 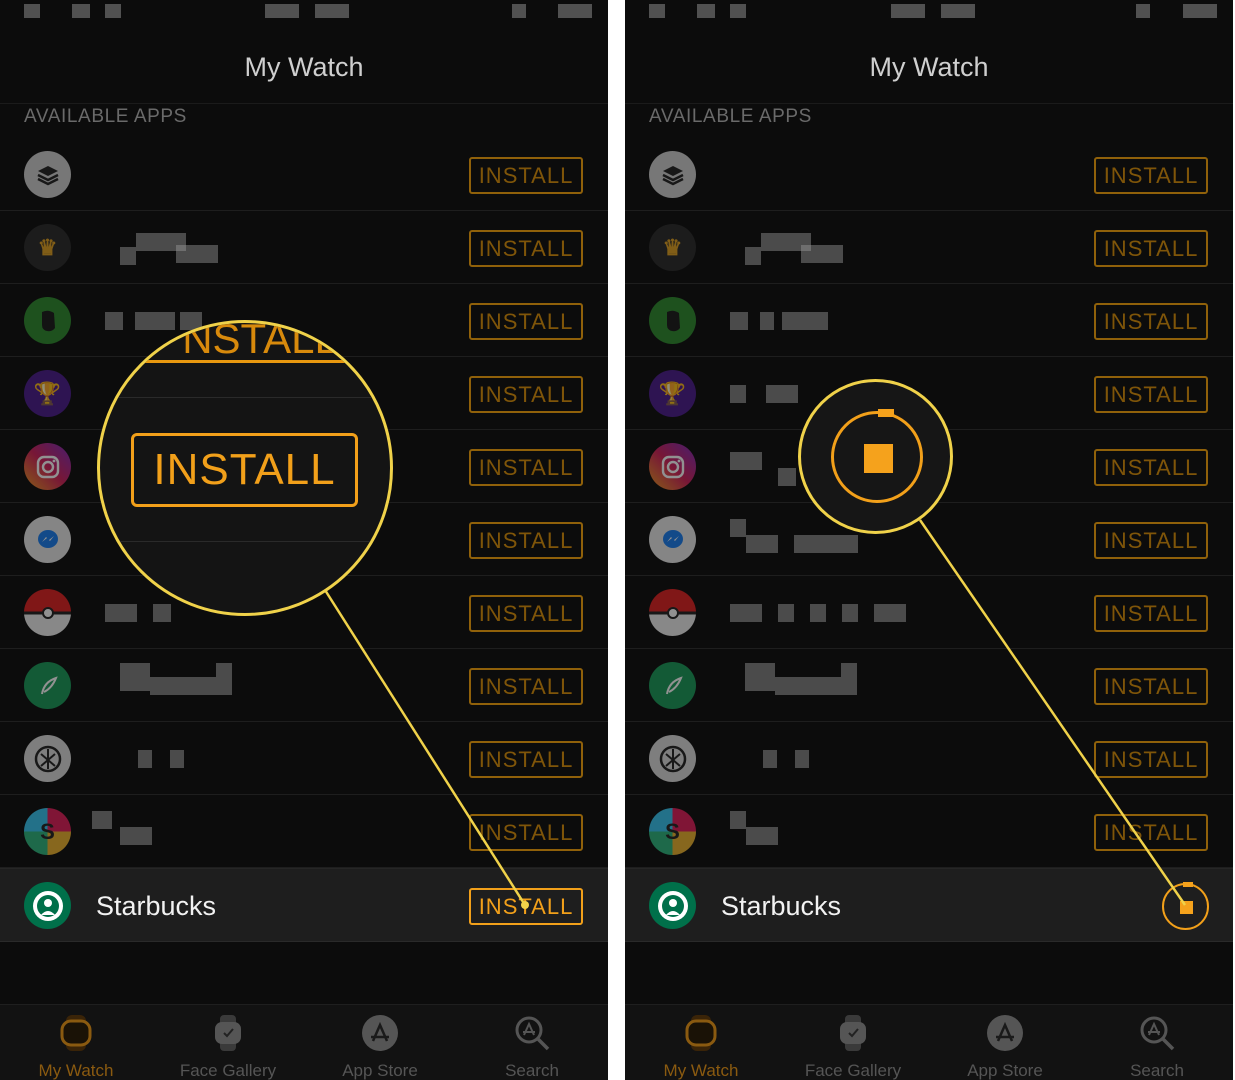 I want to click on zoom-callout: NSTALL INSTALL, so click(x=245, y=468).